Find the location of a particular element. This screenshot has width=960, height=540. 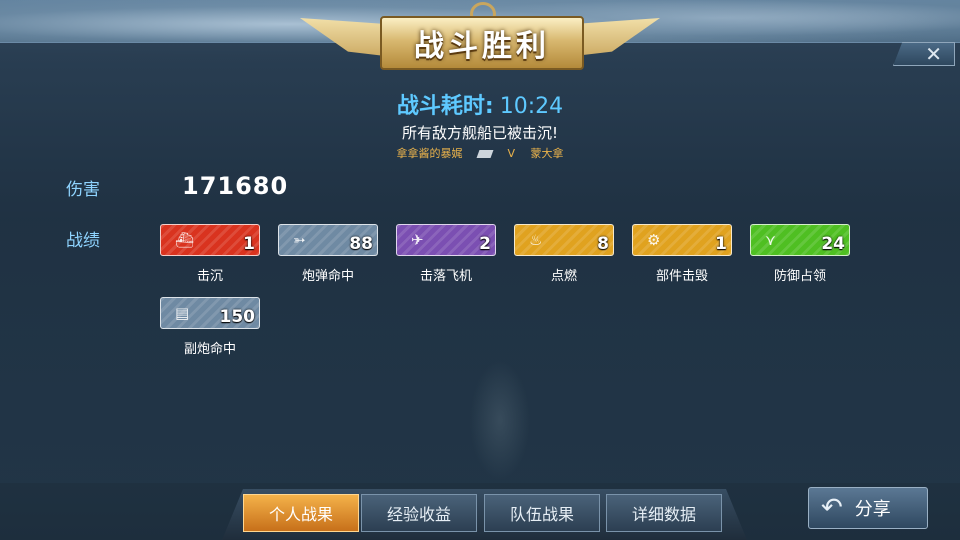

sink-ship-icon: ⛴ is located at coordinates (185, 240).